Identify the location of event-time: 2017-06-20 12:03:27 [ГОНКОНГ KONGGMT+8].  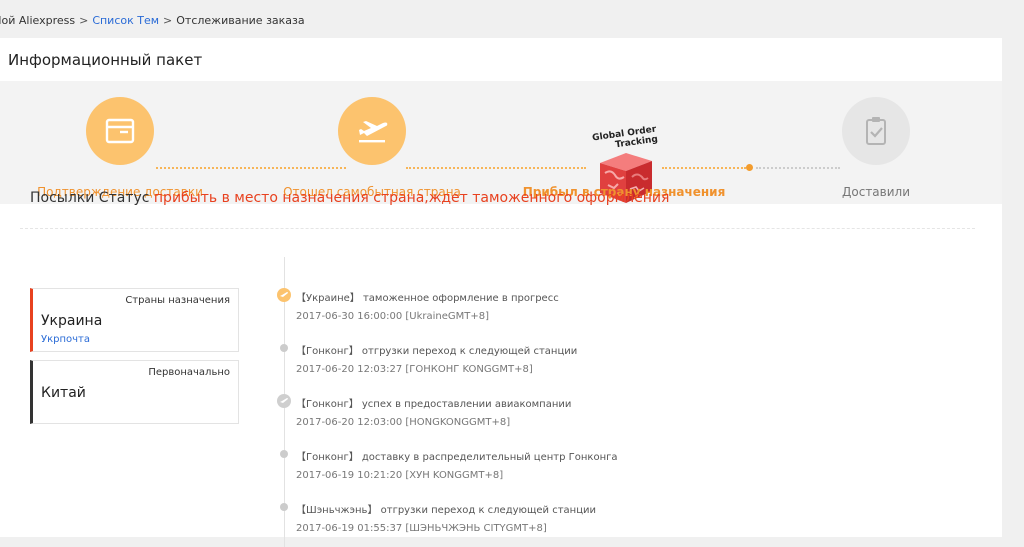
(414, 369).